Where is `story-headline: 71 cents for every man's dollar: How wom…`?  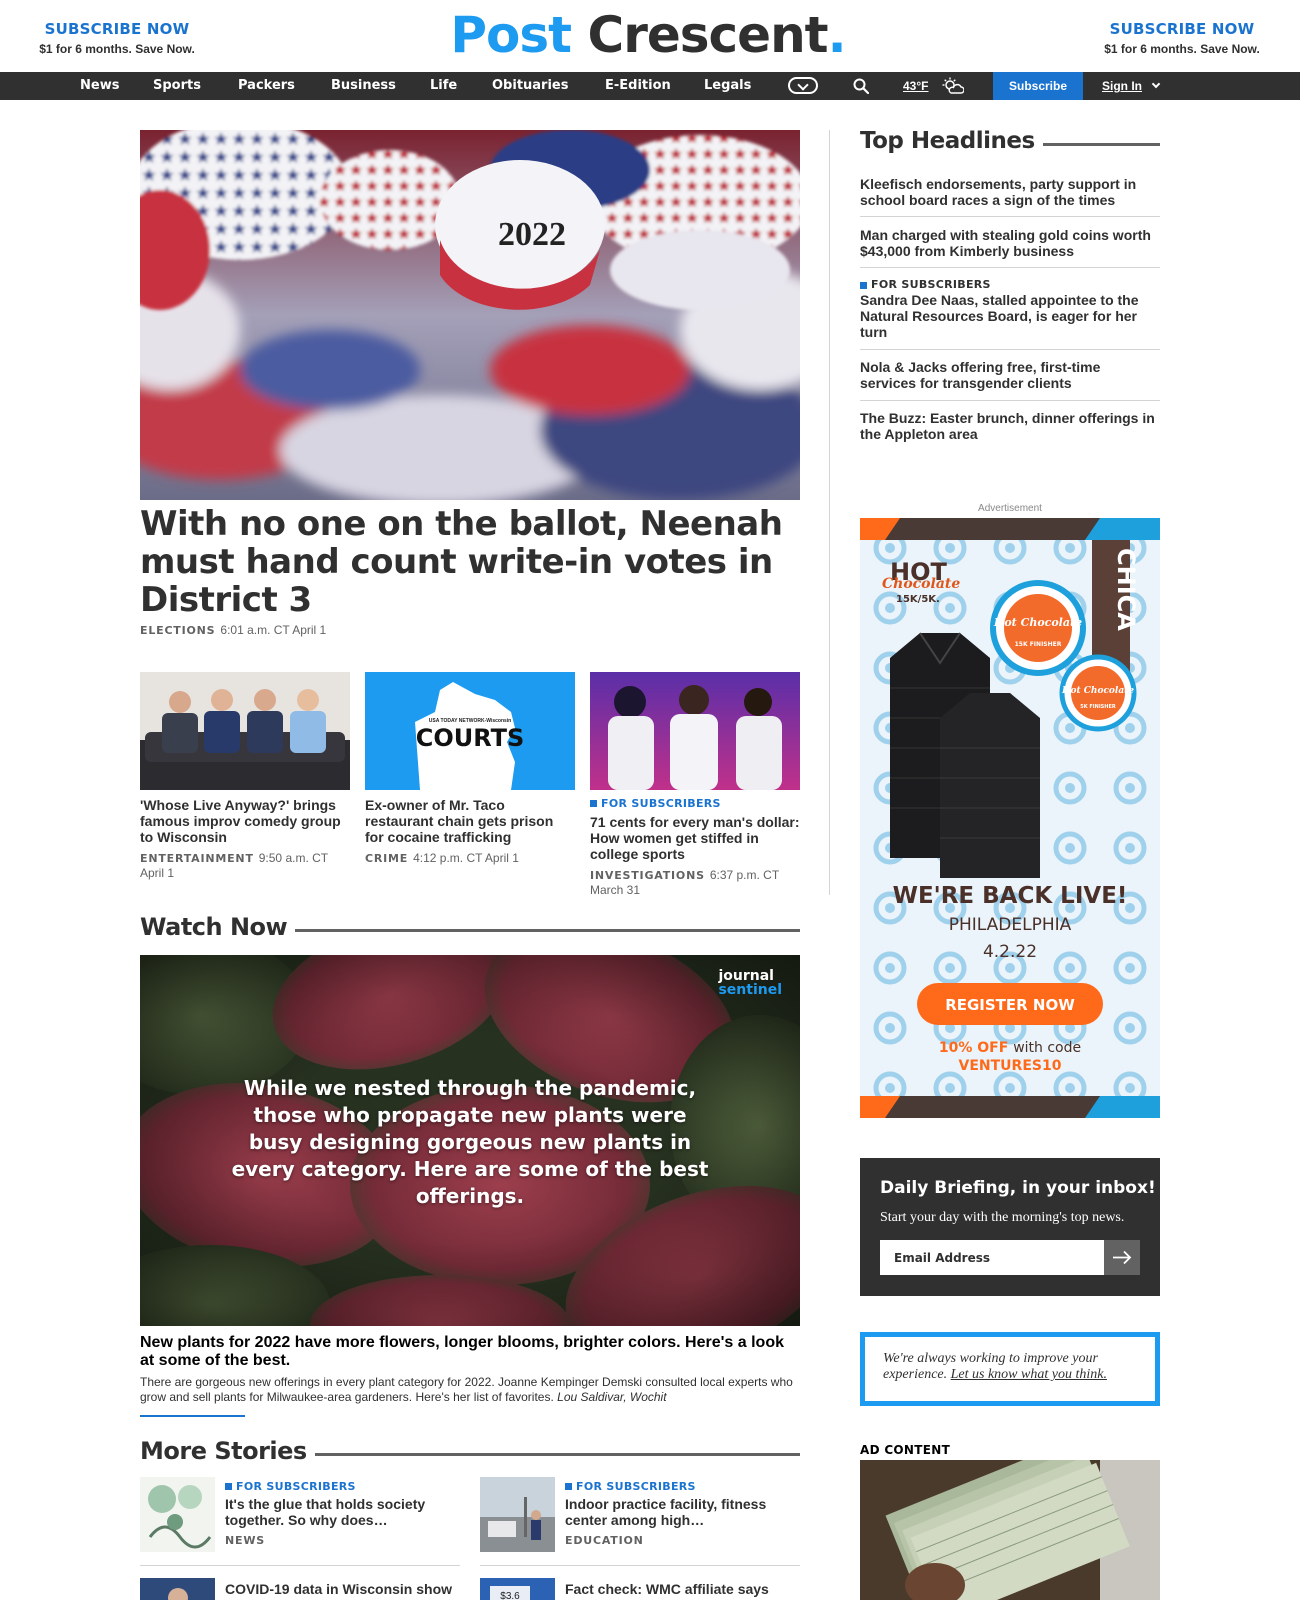
story-headline: 71 cents for every man's dollar: How wom… is located at coordinates (695, 838).